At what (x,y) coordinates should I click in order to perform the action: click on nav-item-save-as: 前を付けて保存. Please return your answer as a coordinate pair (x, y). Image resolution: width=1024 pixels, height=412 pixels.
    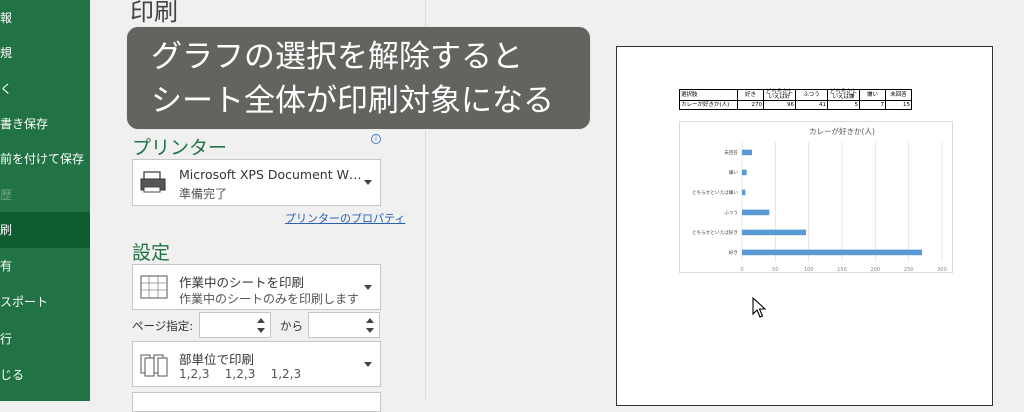
    Looking at the image, I should click on (45, 159).